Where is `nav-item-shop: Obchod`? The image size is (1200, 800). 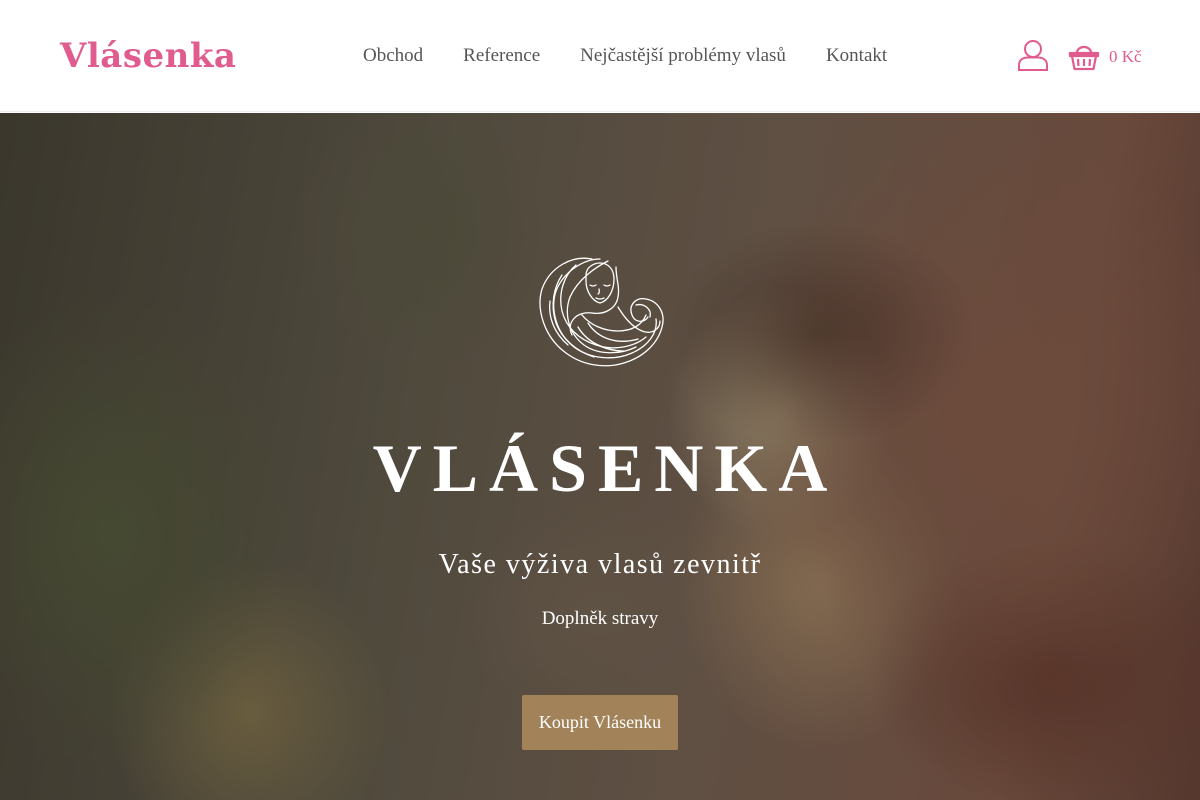 nav-item-shop: Obchod is located at coordinates (393, 56).